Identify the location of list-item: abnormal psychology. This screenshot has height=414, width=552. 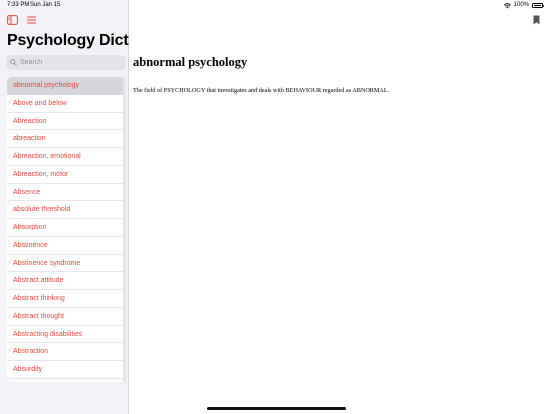
(65, 86).